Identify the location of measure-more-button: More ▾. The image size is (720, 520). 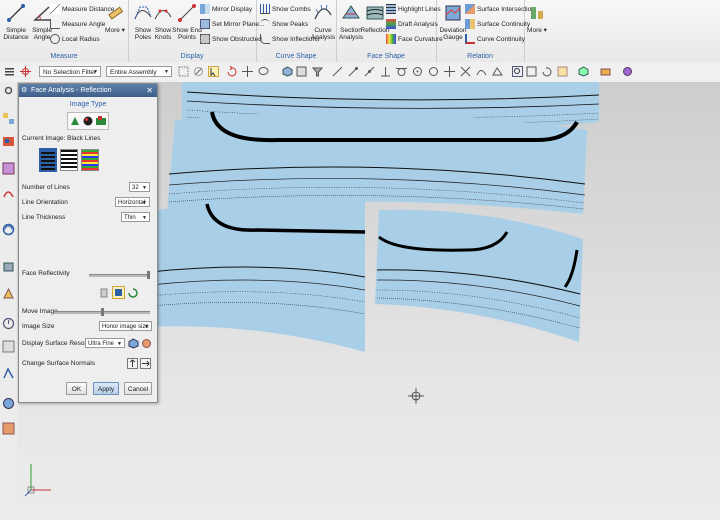
(115, 18).